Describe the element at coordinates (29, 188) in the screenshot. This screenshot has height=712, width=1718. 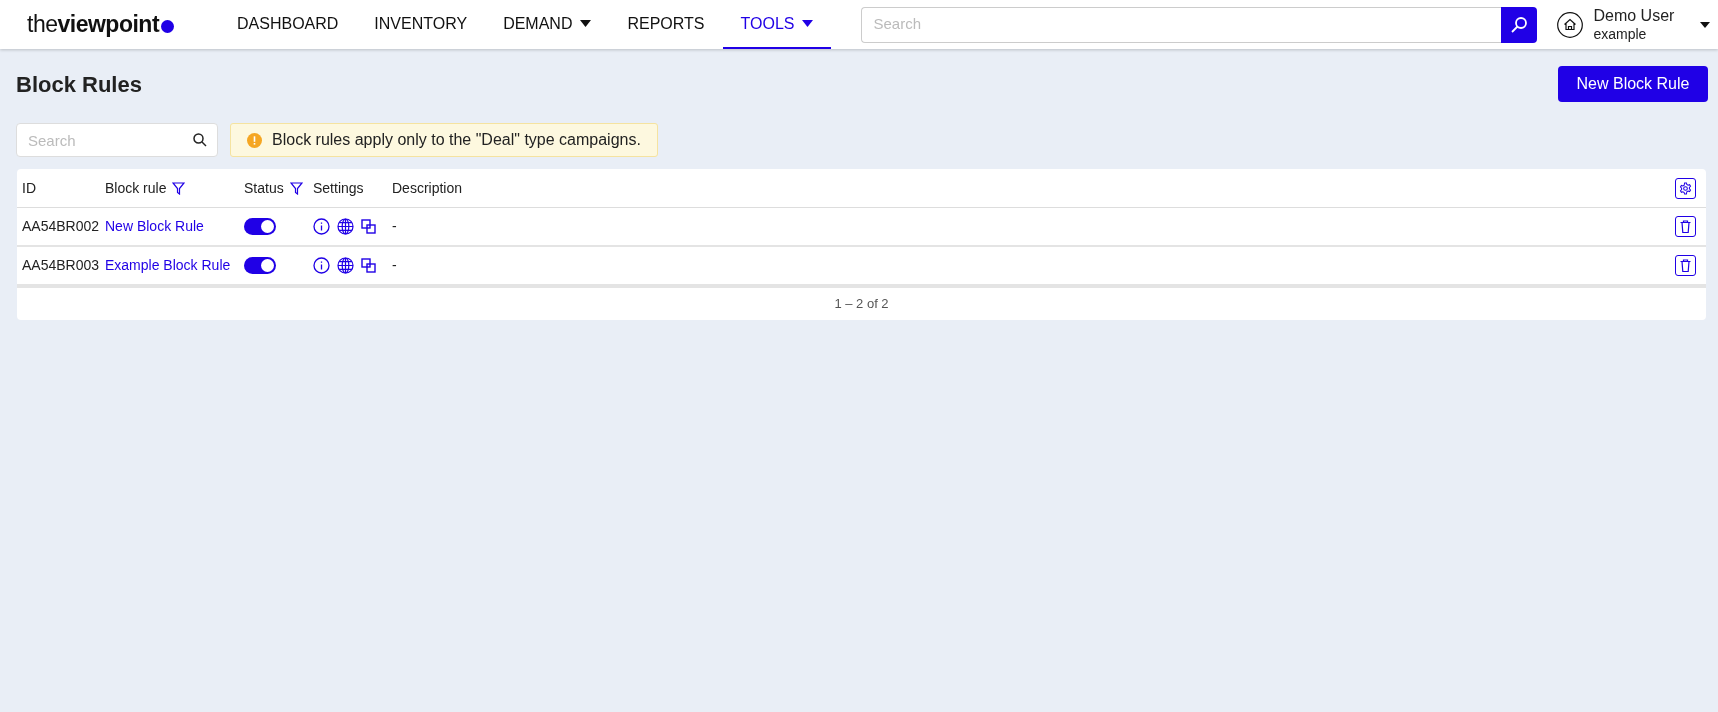
I see `column-header: ID` at that location.